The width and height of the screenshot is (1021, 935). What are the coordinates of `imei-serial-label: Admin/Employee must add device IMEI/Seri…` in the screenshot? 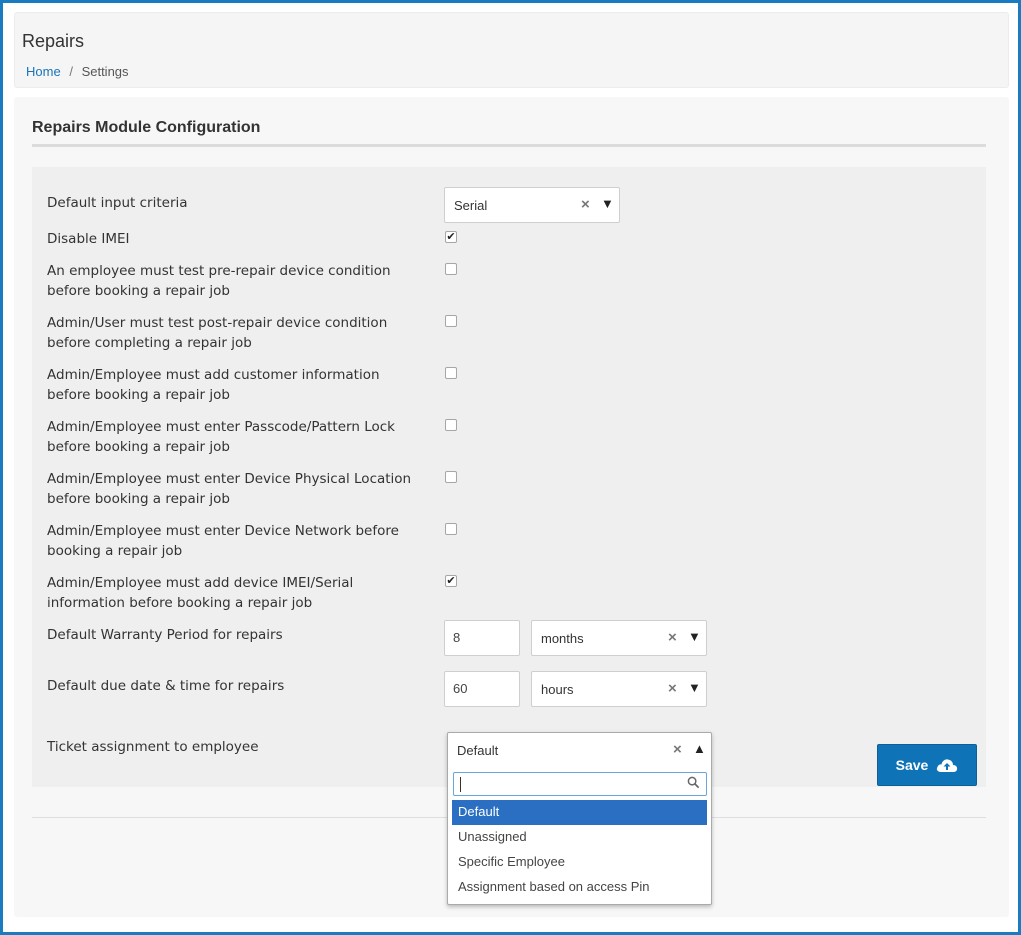 It's located at (200, 593).